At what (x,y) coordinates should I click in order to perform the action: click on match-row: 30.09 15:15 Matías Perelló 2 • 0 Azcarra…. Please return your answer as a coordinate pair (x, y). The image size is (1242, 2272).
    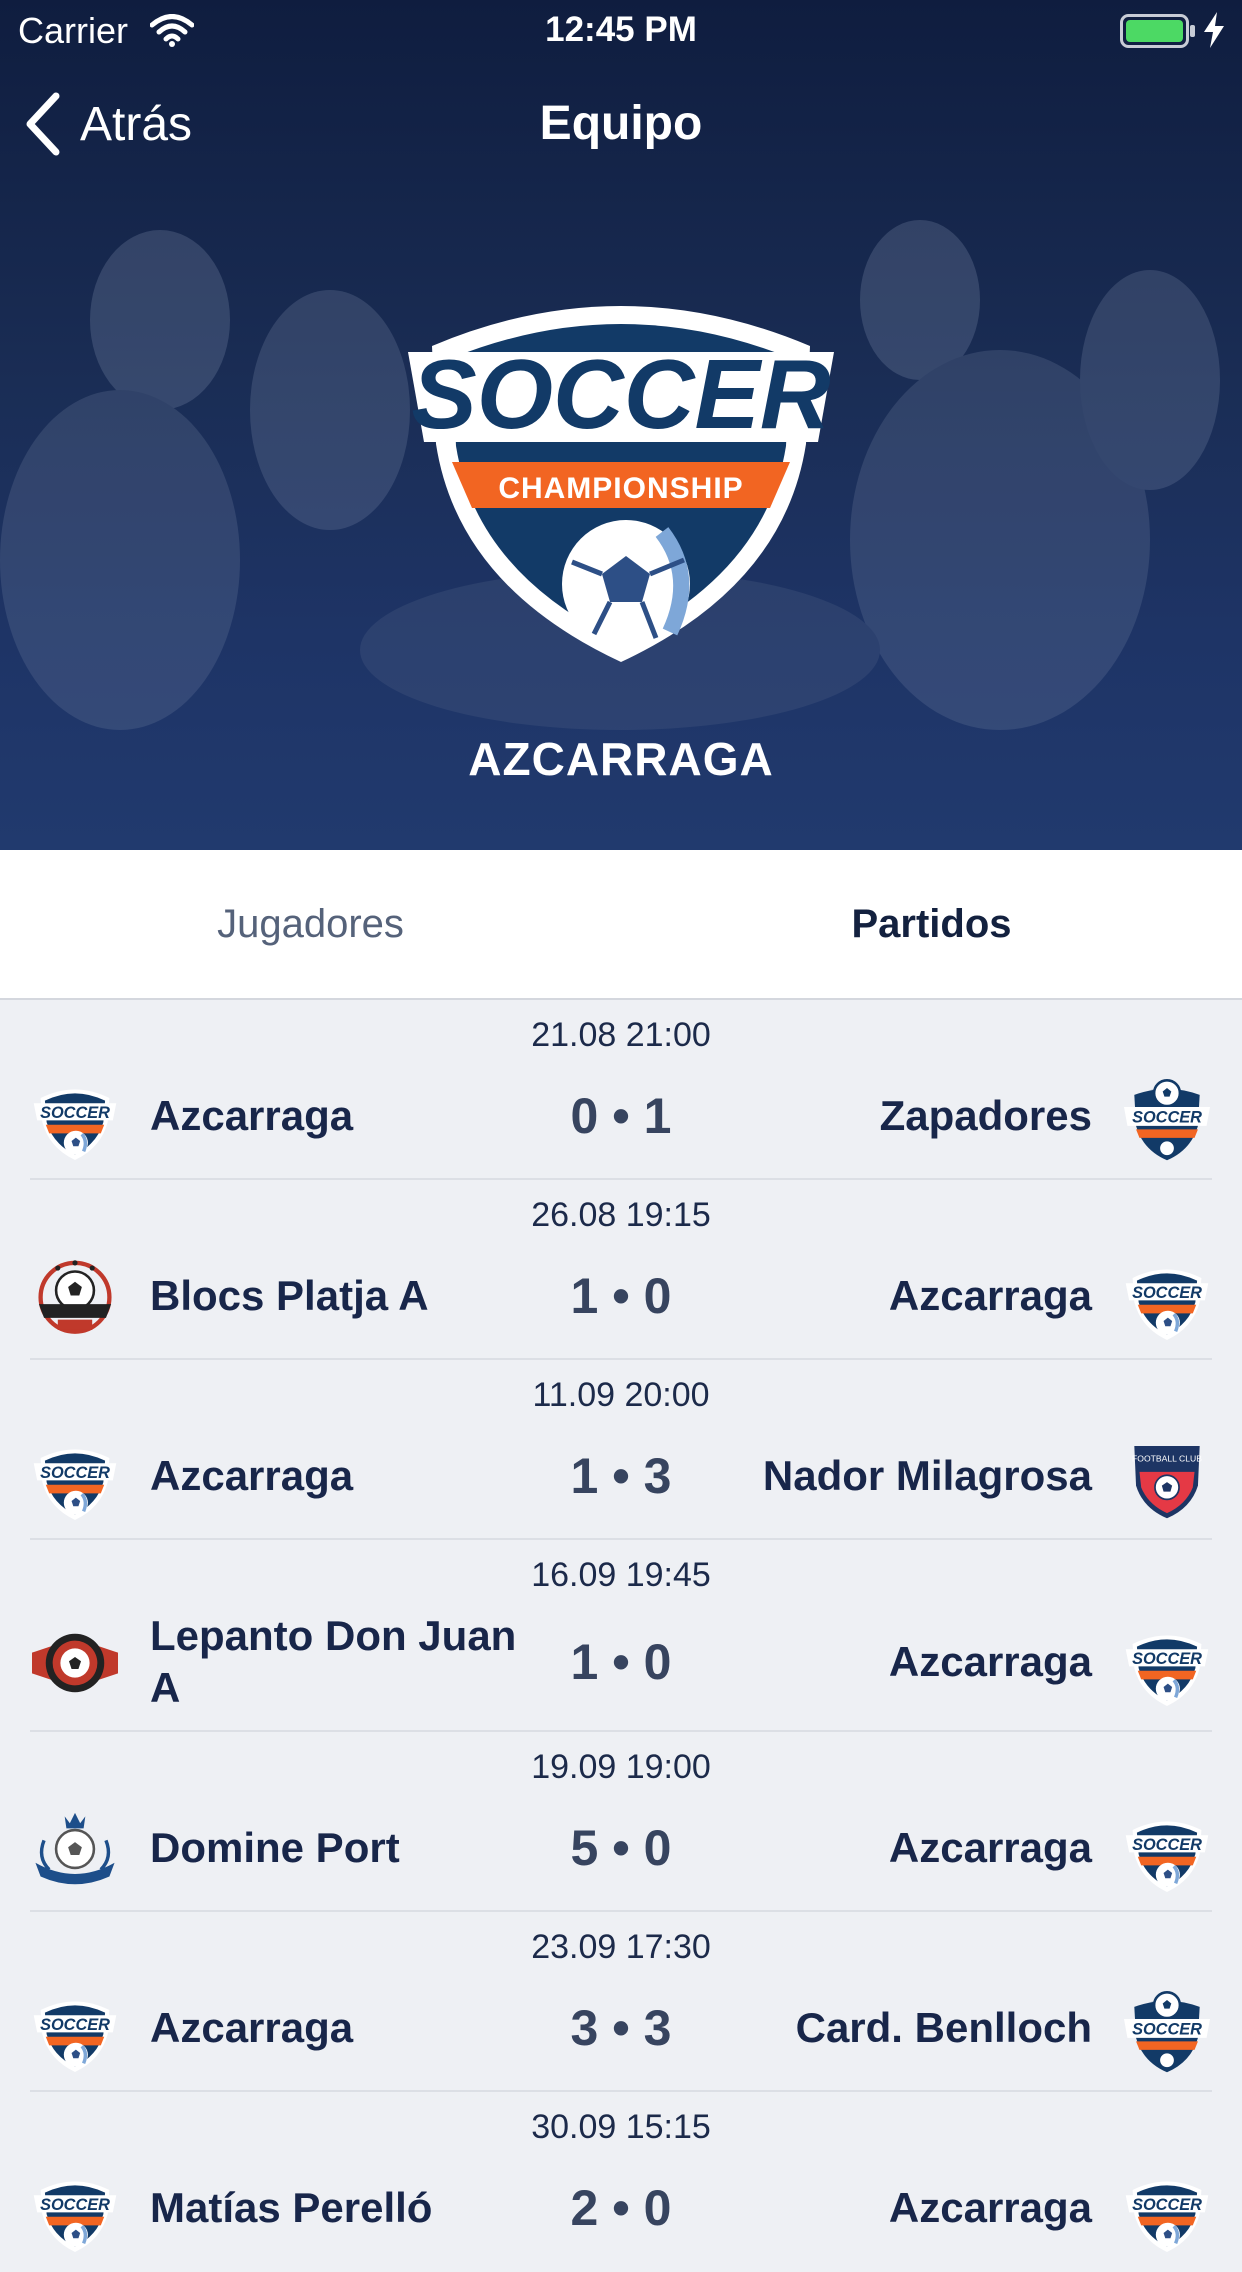
    Looking at the image, I should click on (621, 2182).